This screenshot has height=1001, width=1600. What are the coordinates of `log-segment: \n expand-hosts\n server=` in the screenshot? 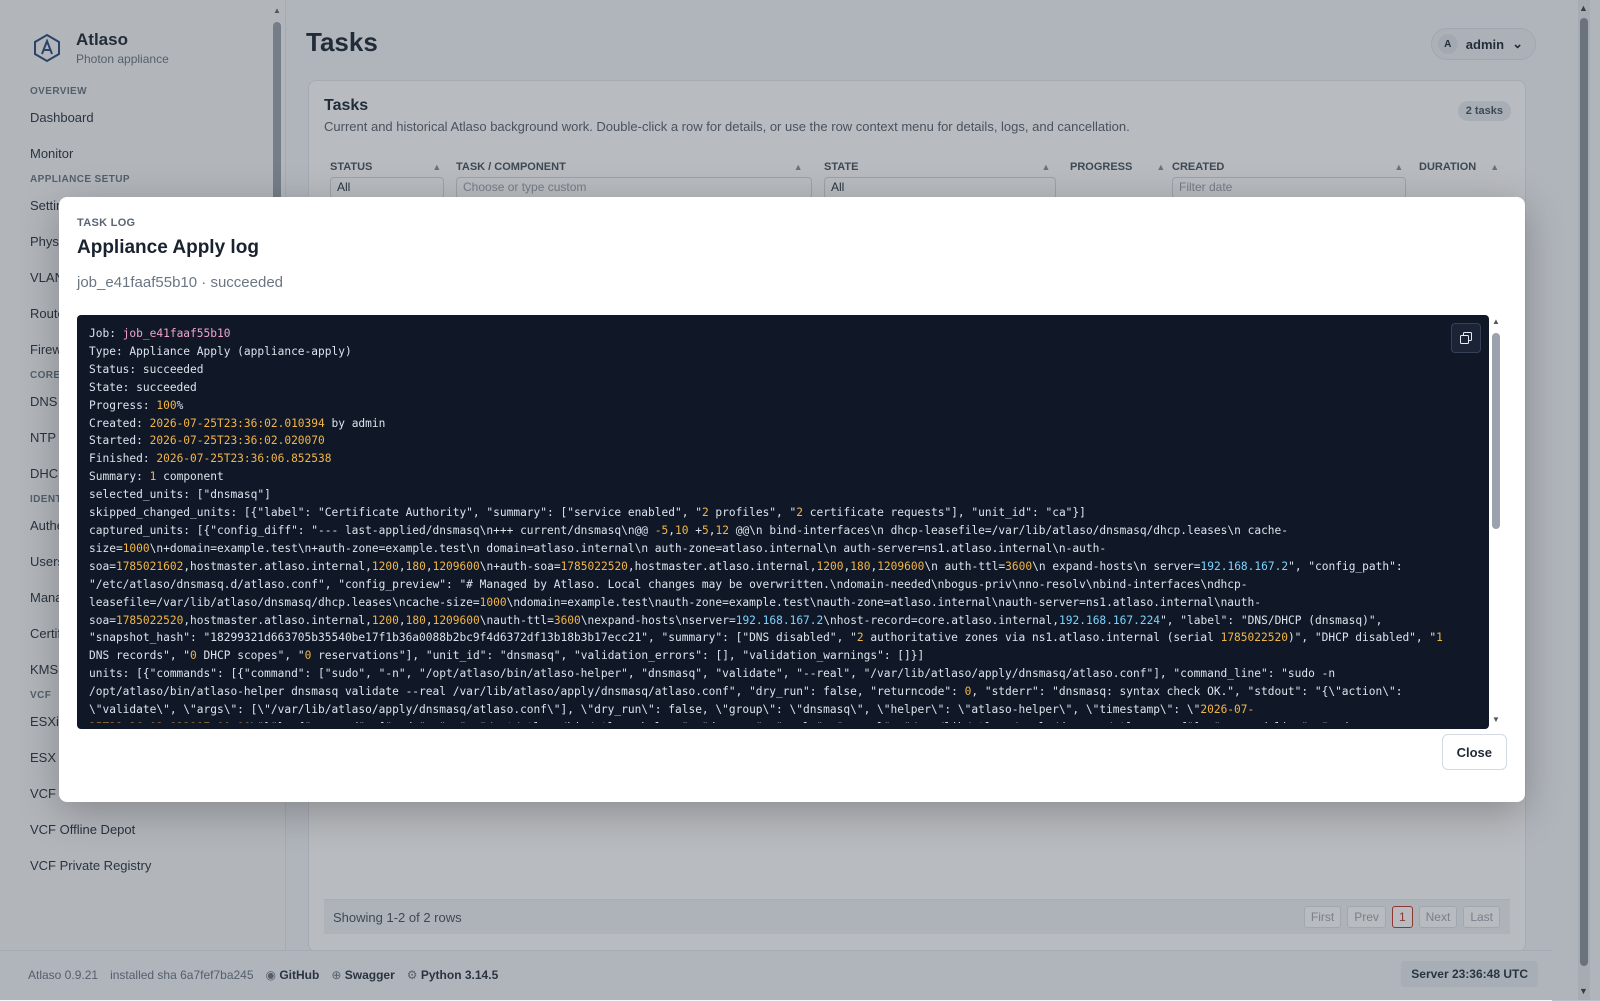 It's located at (1116, 566).